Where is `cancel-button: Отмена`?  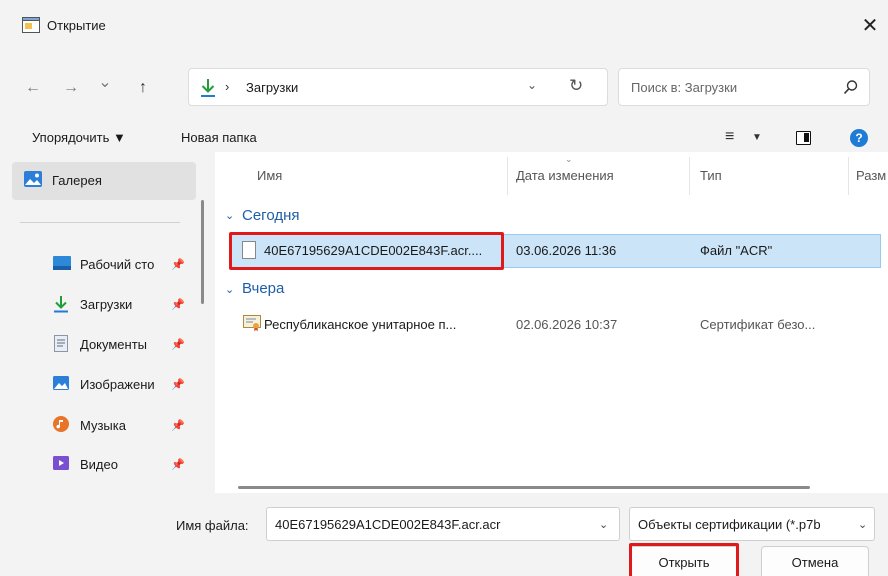
cancel-button: Отмена is located at coordinates (815, 561).